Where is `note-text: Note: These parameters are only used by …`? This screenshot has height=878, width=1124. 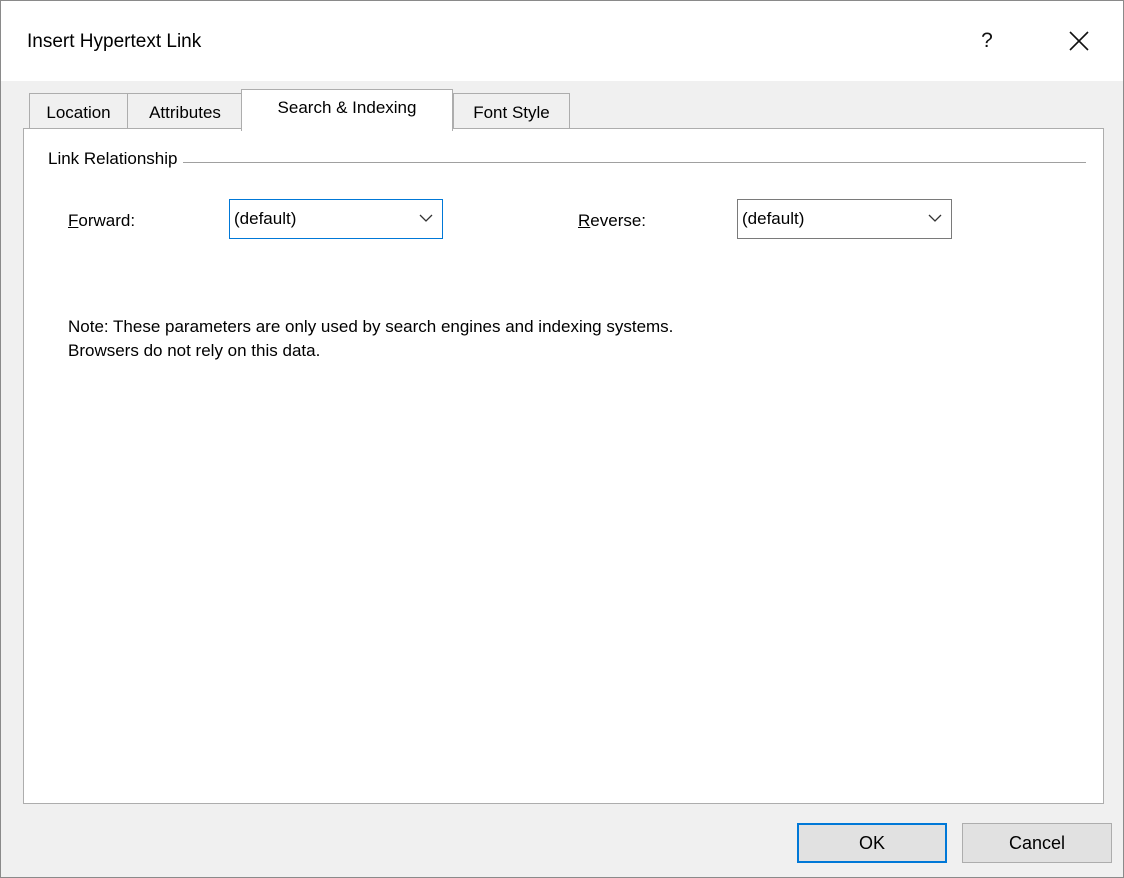 note-text: Note: These parameters are only used by … is located at coordinates (370, 339).